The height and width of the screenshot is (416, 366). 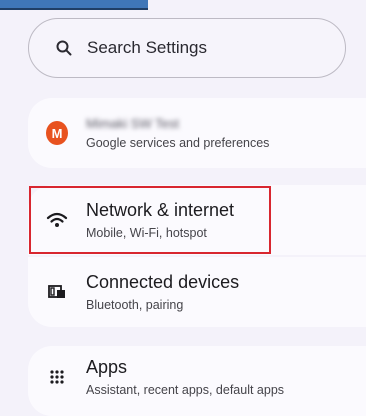 I want to click on search-placeholder: Search Settings, so click(x=147, y=47).